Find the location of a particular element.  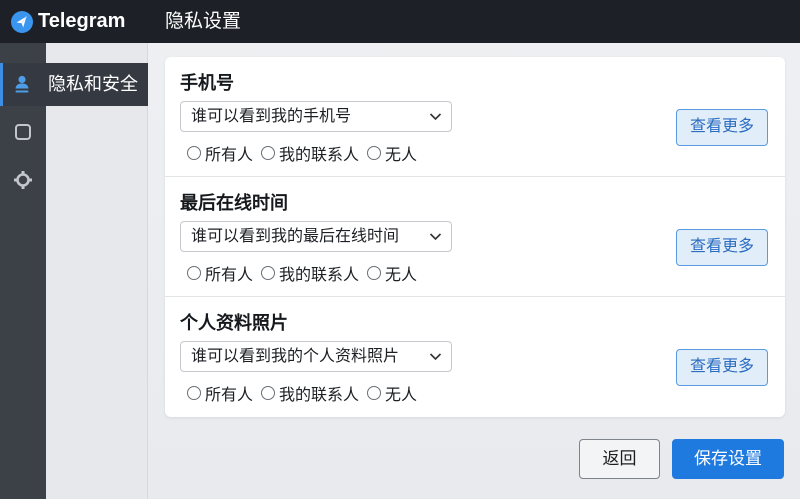

top-bar: Telegram 隐私设置 is located at coordinates (400, 21).